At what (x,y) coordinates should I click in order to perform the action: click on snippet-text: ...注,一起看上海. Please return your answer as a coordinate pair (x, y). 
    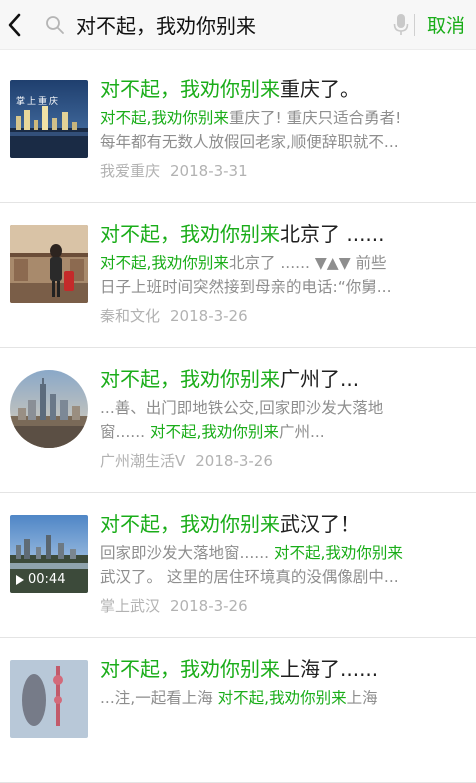
    Looking at the image, I should click on (159, 698).